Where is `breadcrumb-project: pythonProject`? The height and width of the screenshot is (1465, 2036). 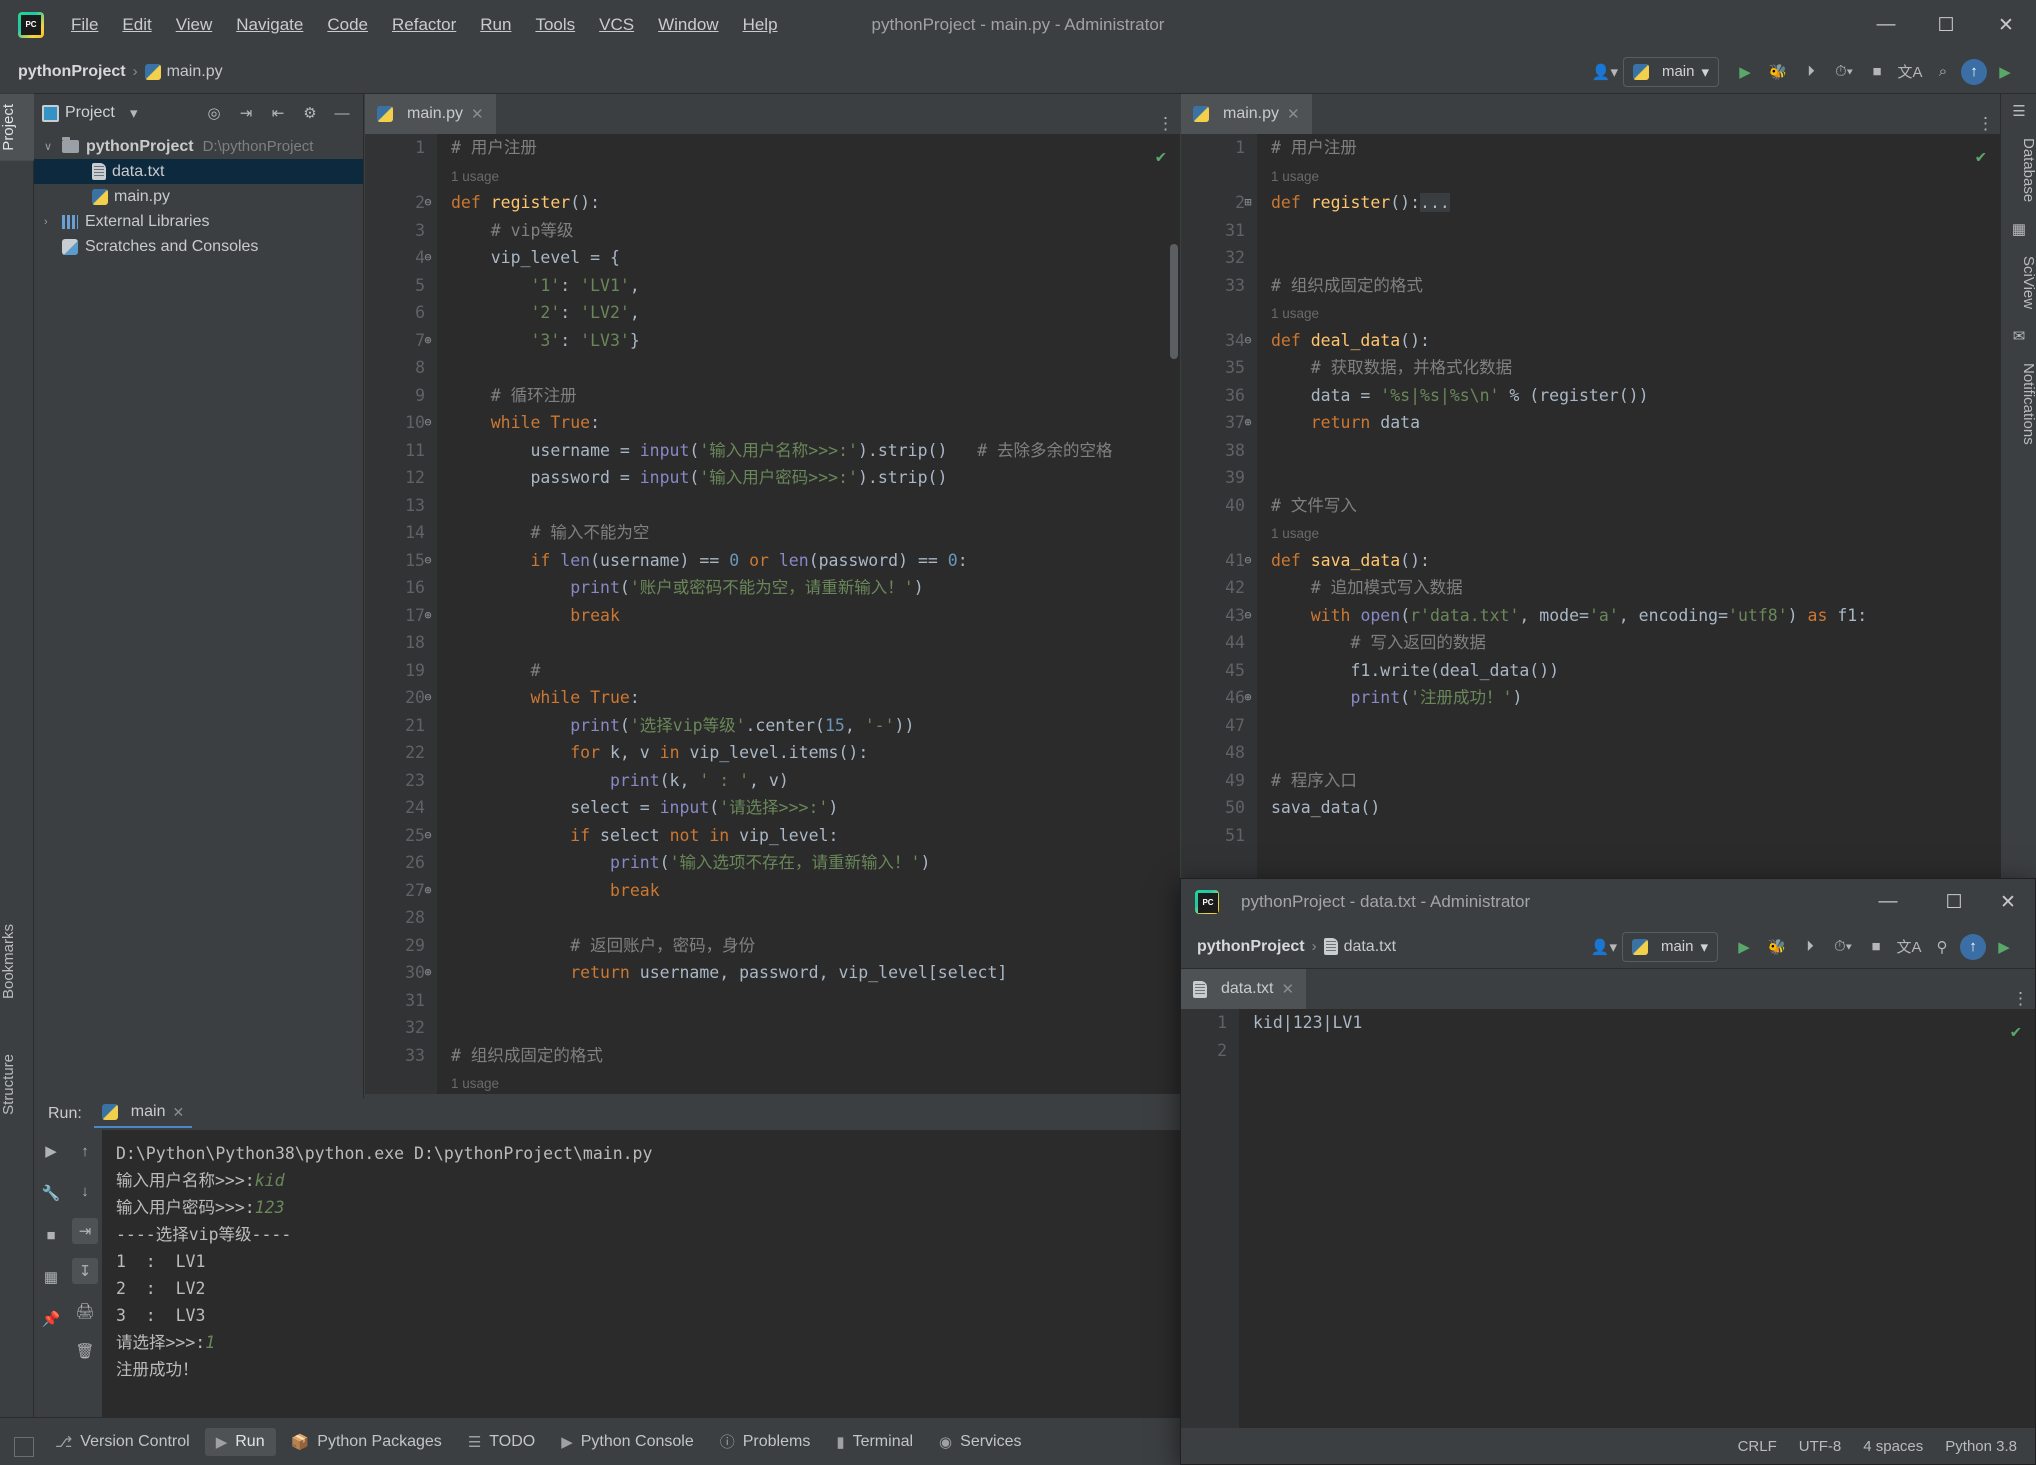 breadcrumb-project: pythonProject is located at coordinates (72, 72).